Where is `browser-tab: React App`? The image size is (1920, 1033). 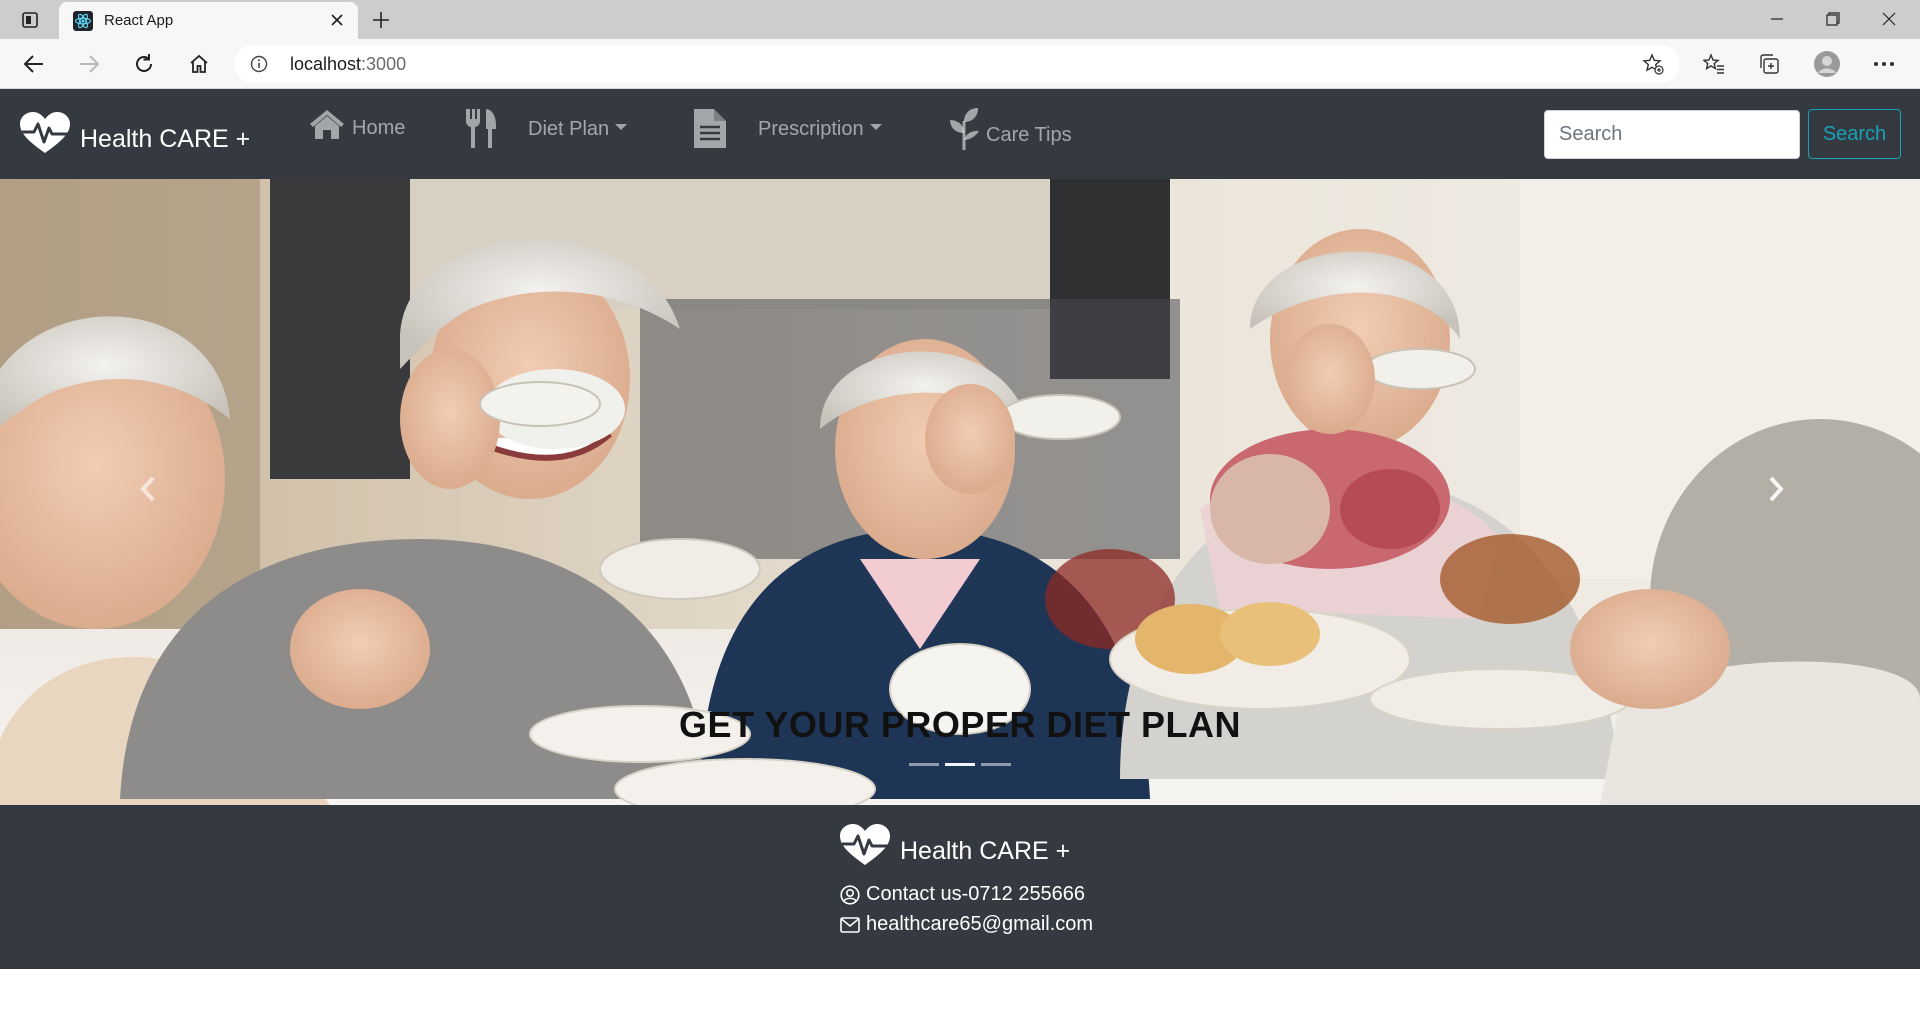 browser-tab: React App is located at coordinates (208, 20).